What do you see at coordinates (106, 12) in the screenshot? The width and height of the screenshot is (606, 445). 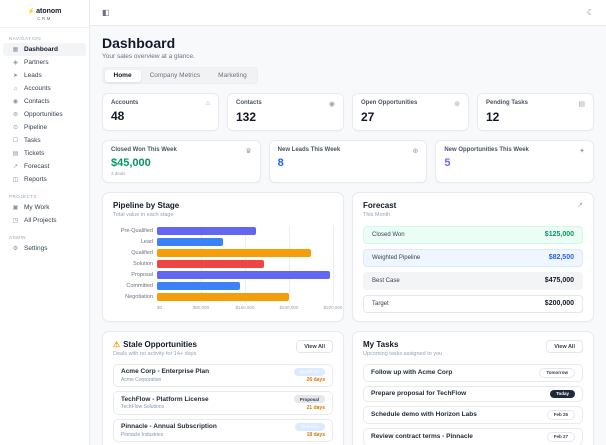 I see `panel-toggle-icon: ◧` at bounding box center [106, 12].